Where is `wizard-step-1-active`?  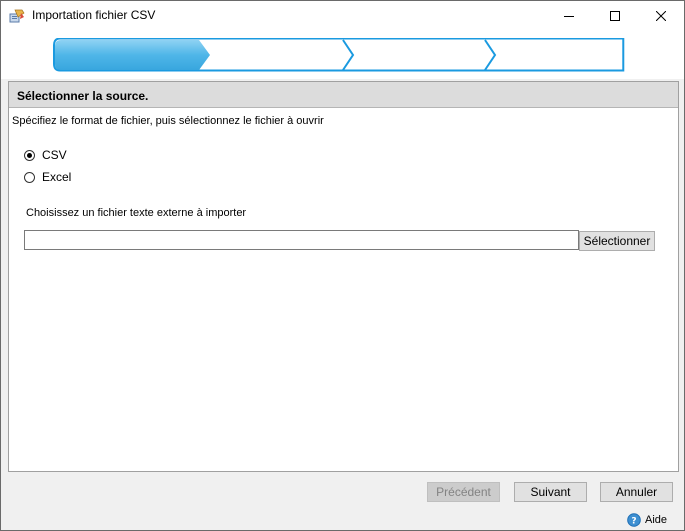
wizard-step-1-active is located at coordinates (132, 55).